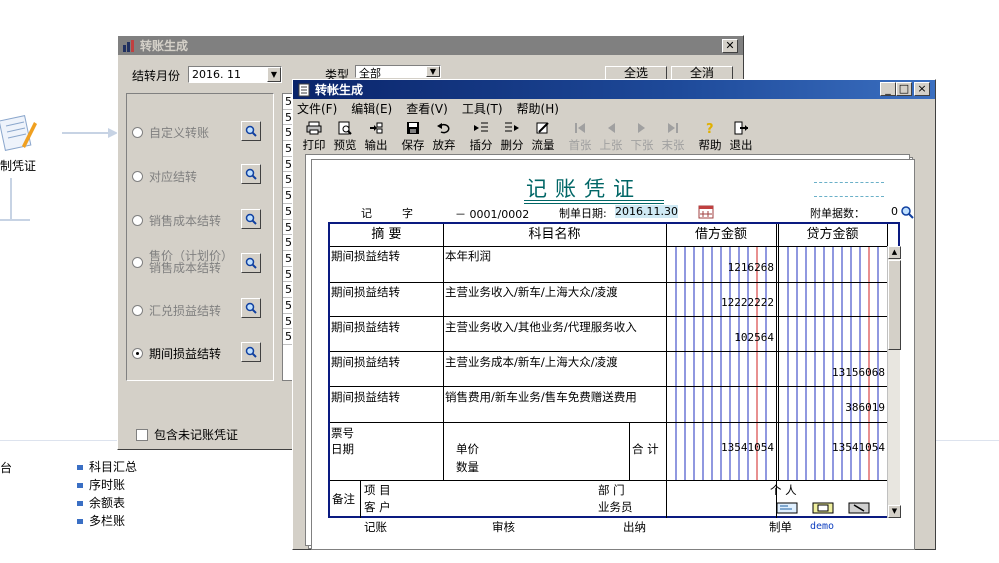 The image size is (999, 563). Describe the element at coordinates (481, 127) in the screenshot. I see `insert-row-icon` at that location.